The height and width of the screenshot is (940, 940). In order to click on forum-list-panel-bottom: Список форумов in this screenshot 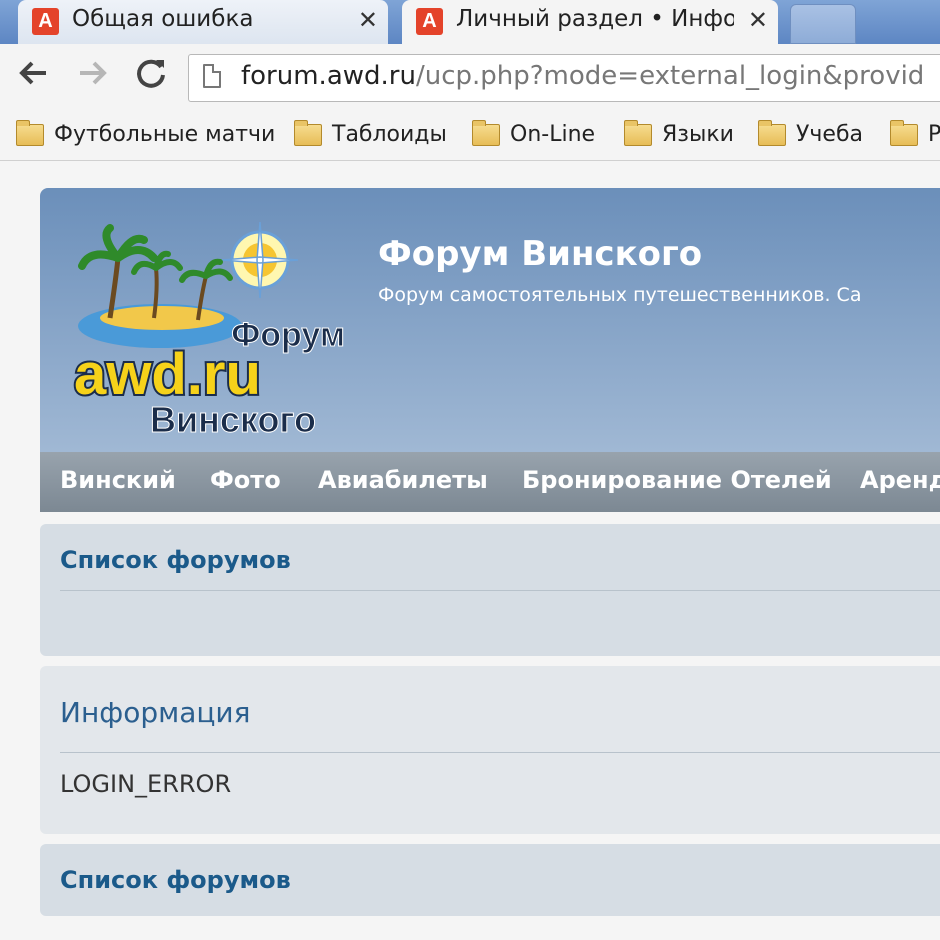, I will do `click(490, 880)`.